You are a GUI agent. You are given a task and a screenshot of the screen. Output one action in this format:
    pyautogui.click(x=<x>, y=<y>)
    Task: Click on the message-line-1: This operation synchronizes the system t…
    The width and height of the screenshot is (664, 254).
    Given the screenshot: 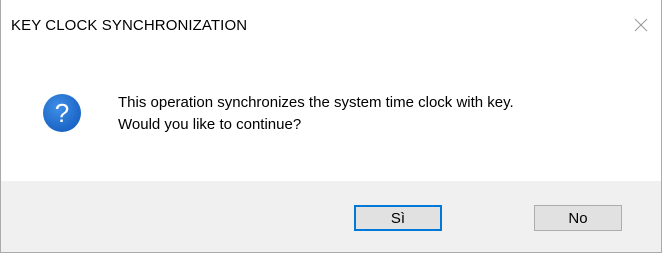 What is the action you would take?
    pyautogui.click(x=316, y=102)
    